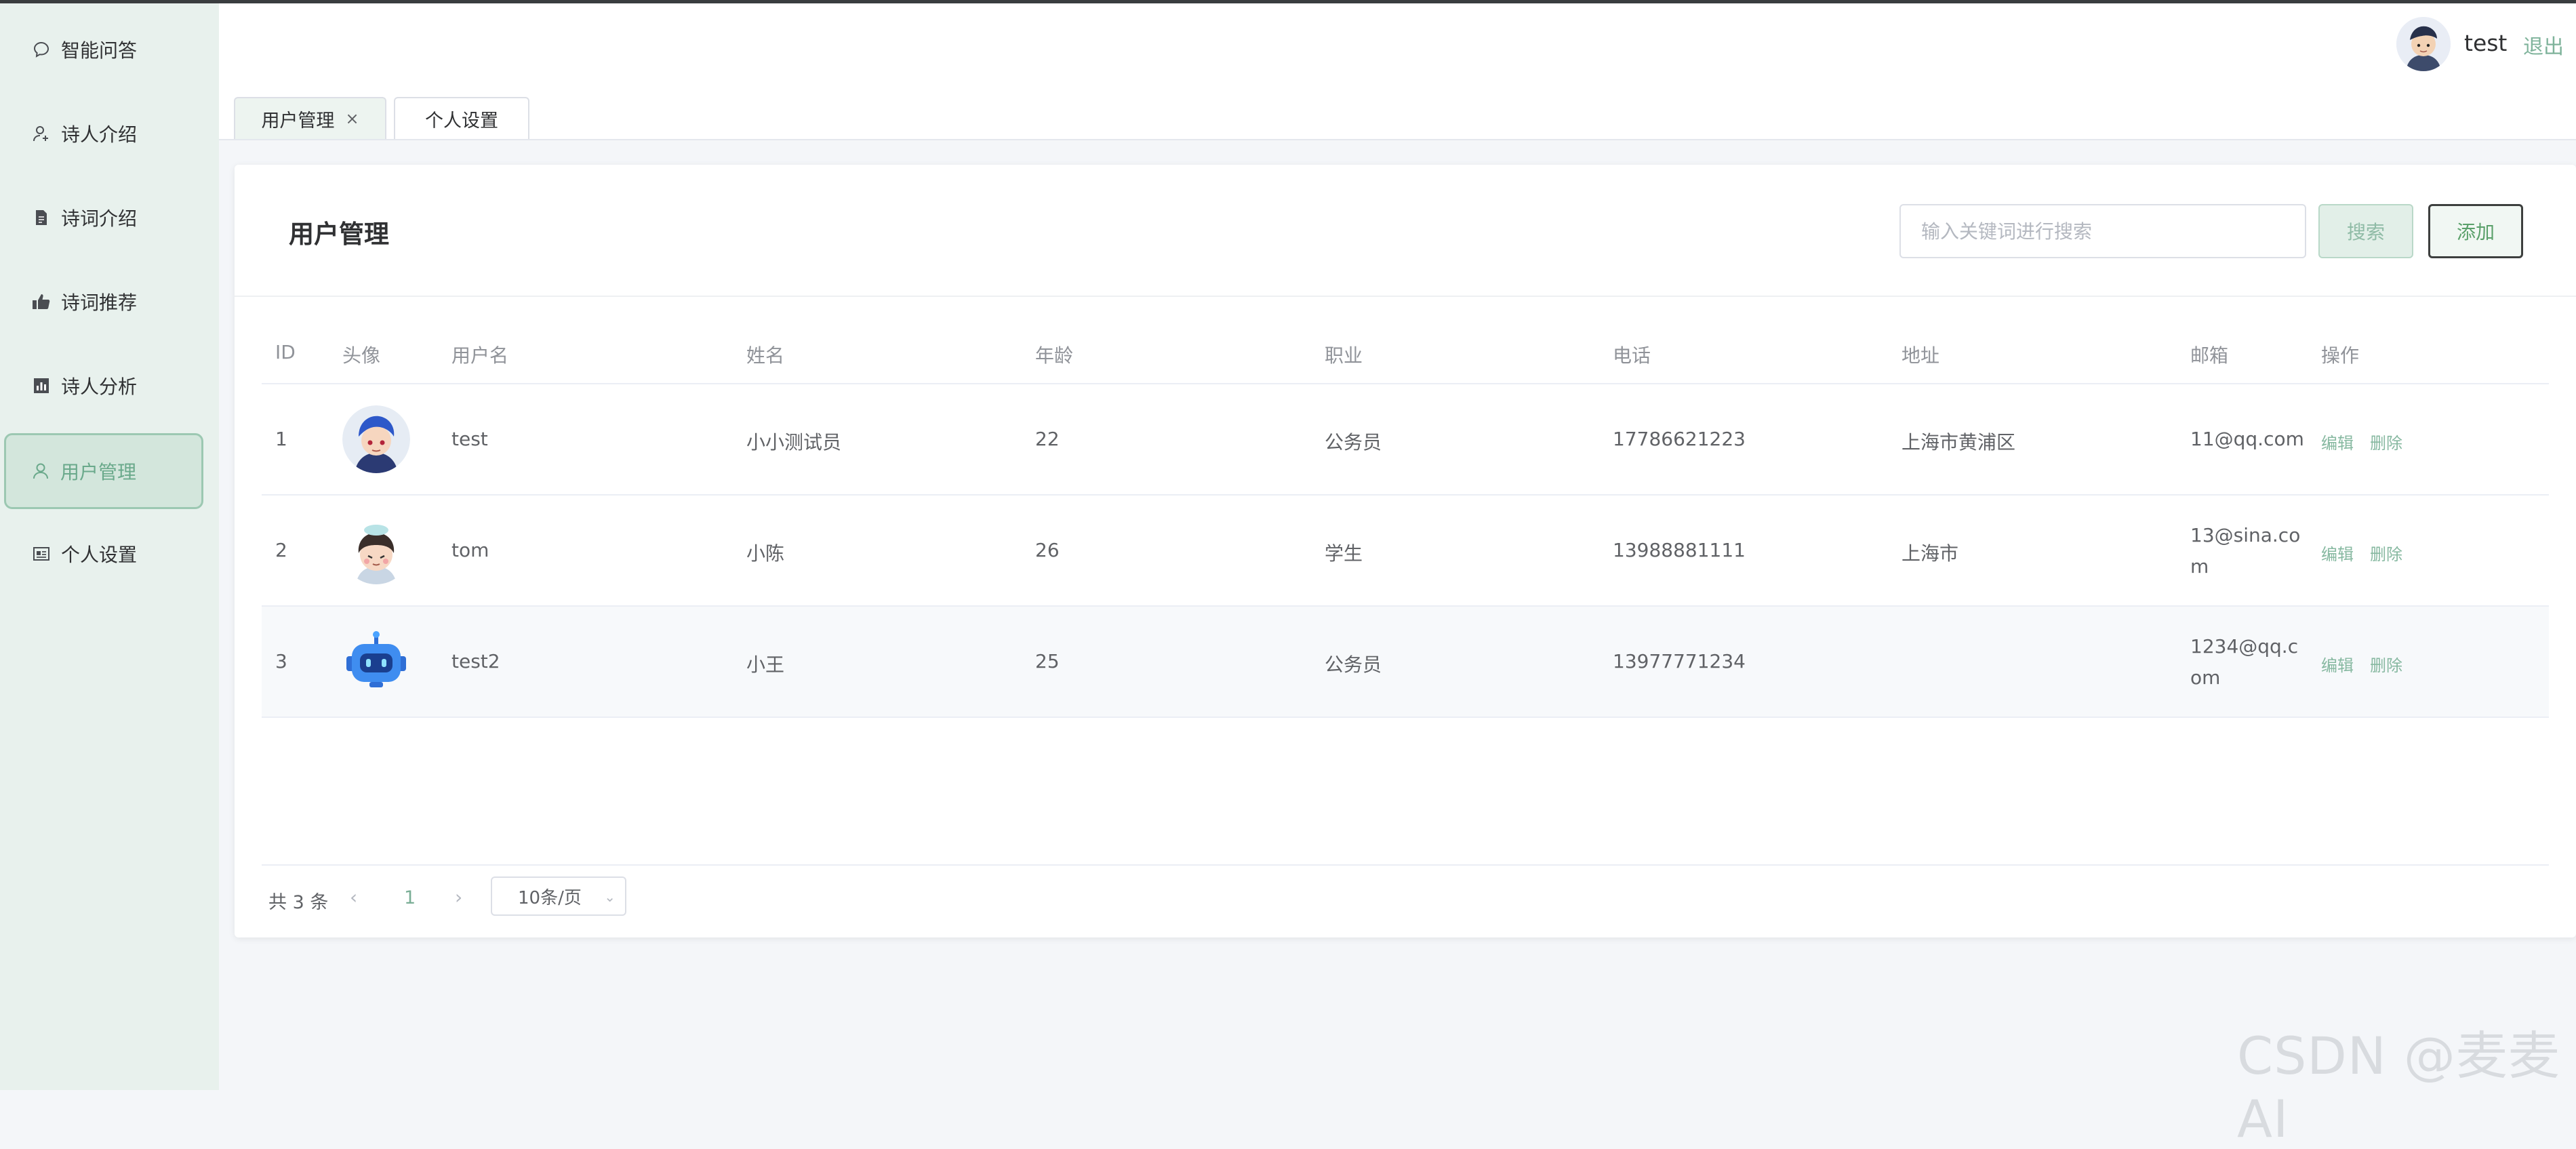 This screenshot has height=1149, width=2576. Describe the element at coordinates (458, 897) in the screenshot. I see `next-page-button: ›` at that location.